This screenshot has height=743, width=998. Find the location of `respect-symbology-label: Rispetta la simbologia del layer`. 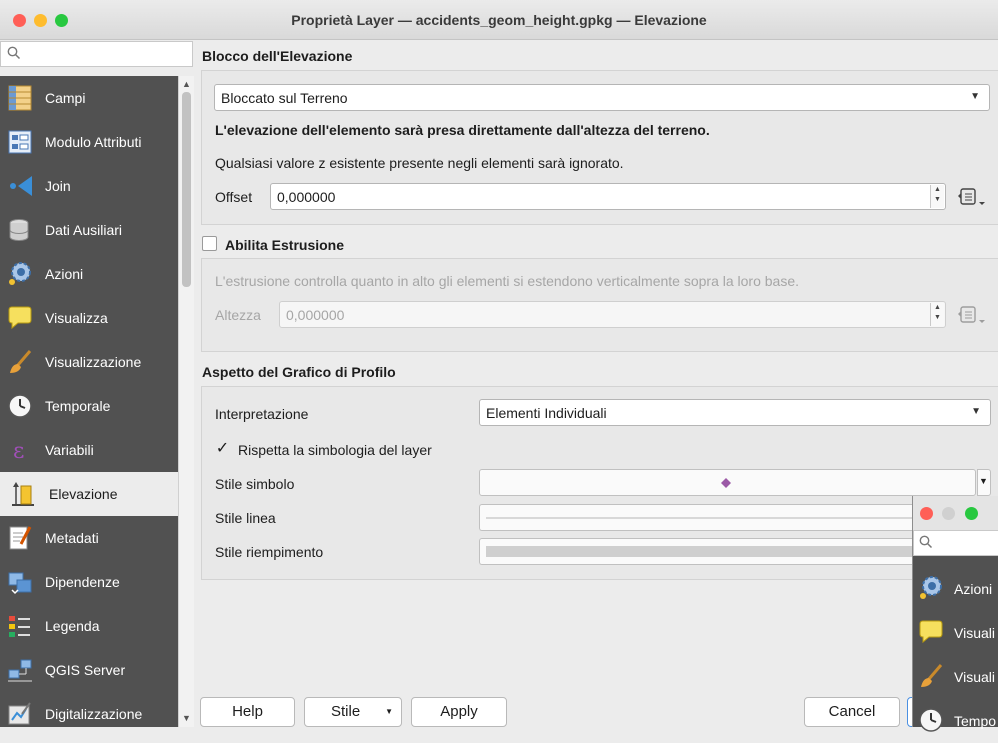

respect-symbology-label: Rispetta la simbologia del layer is located at coordinates (335, 450).